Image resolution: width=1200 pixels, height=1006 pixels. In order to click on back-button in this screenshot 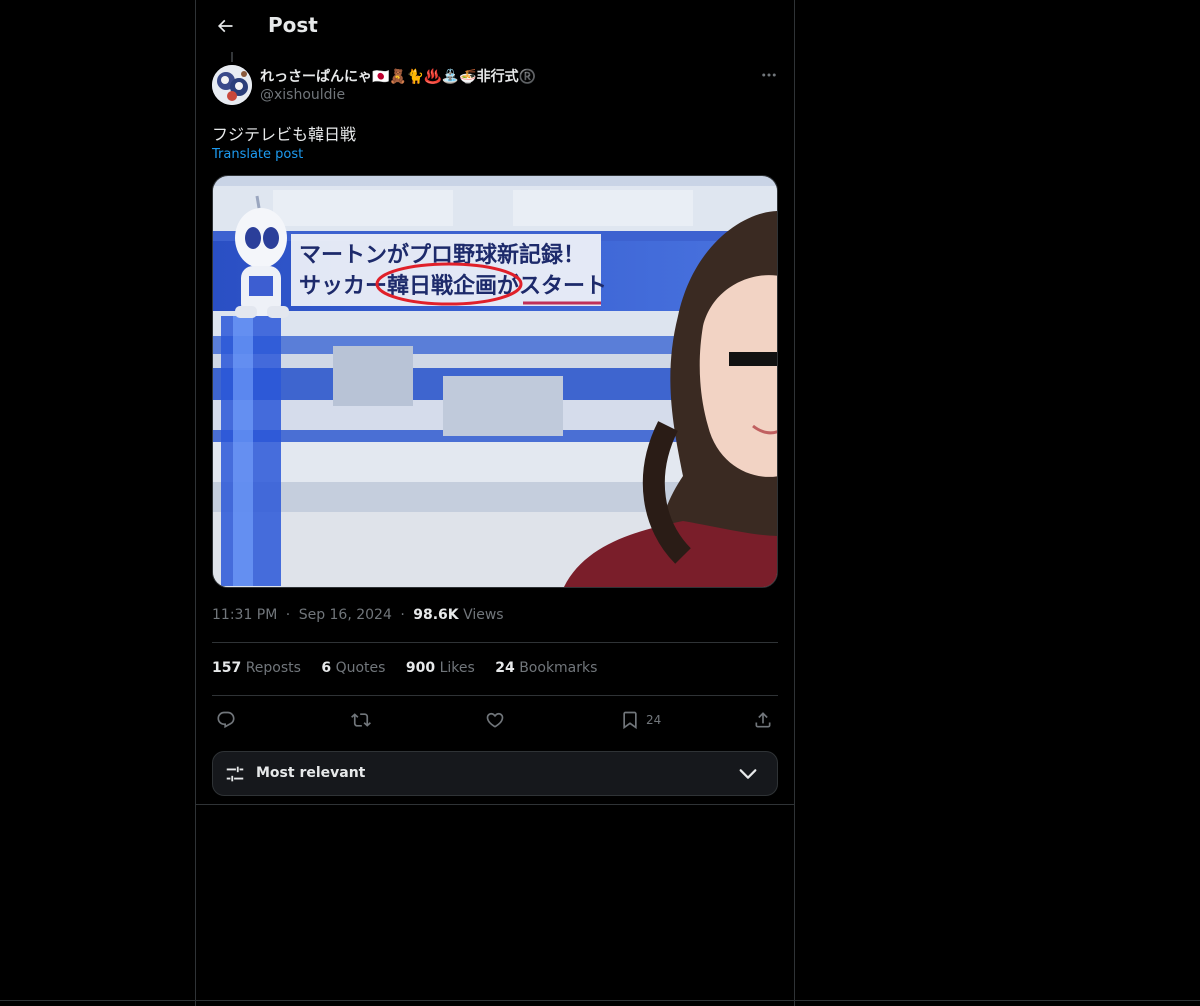, I will do `click(225, 26)`.